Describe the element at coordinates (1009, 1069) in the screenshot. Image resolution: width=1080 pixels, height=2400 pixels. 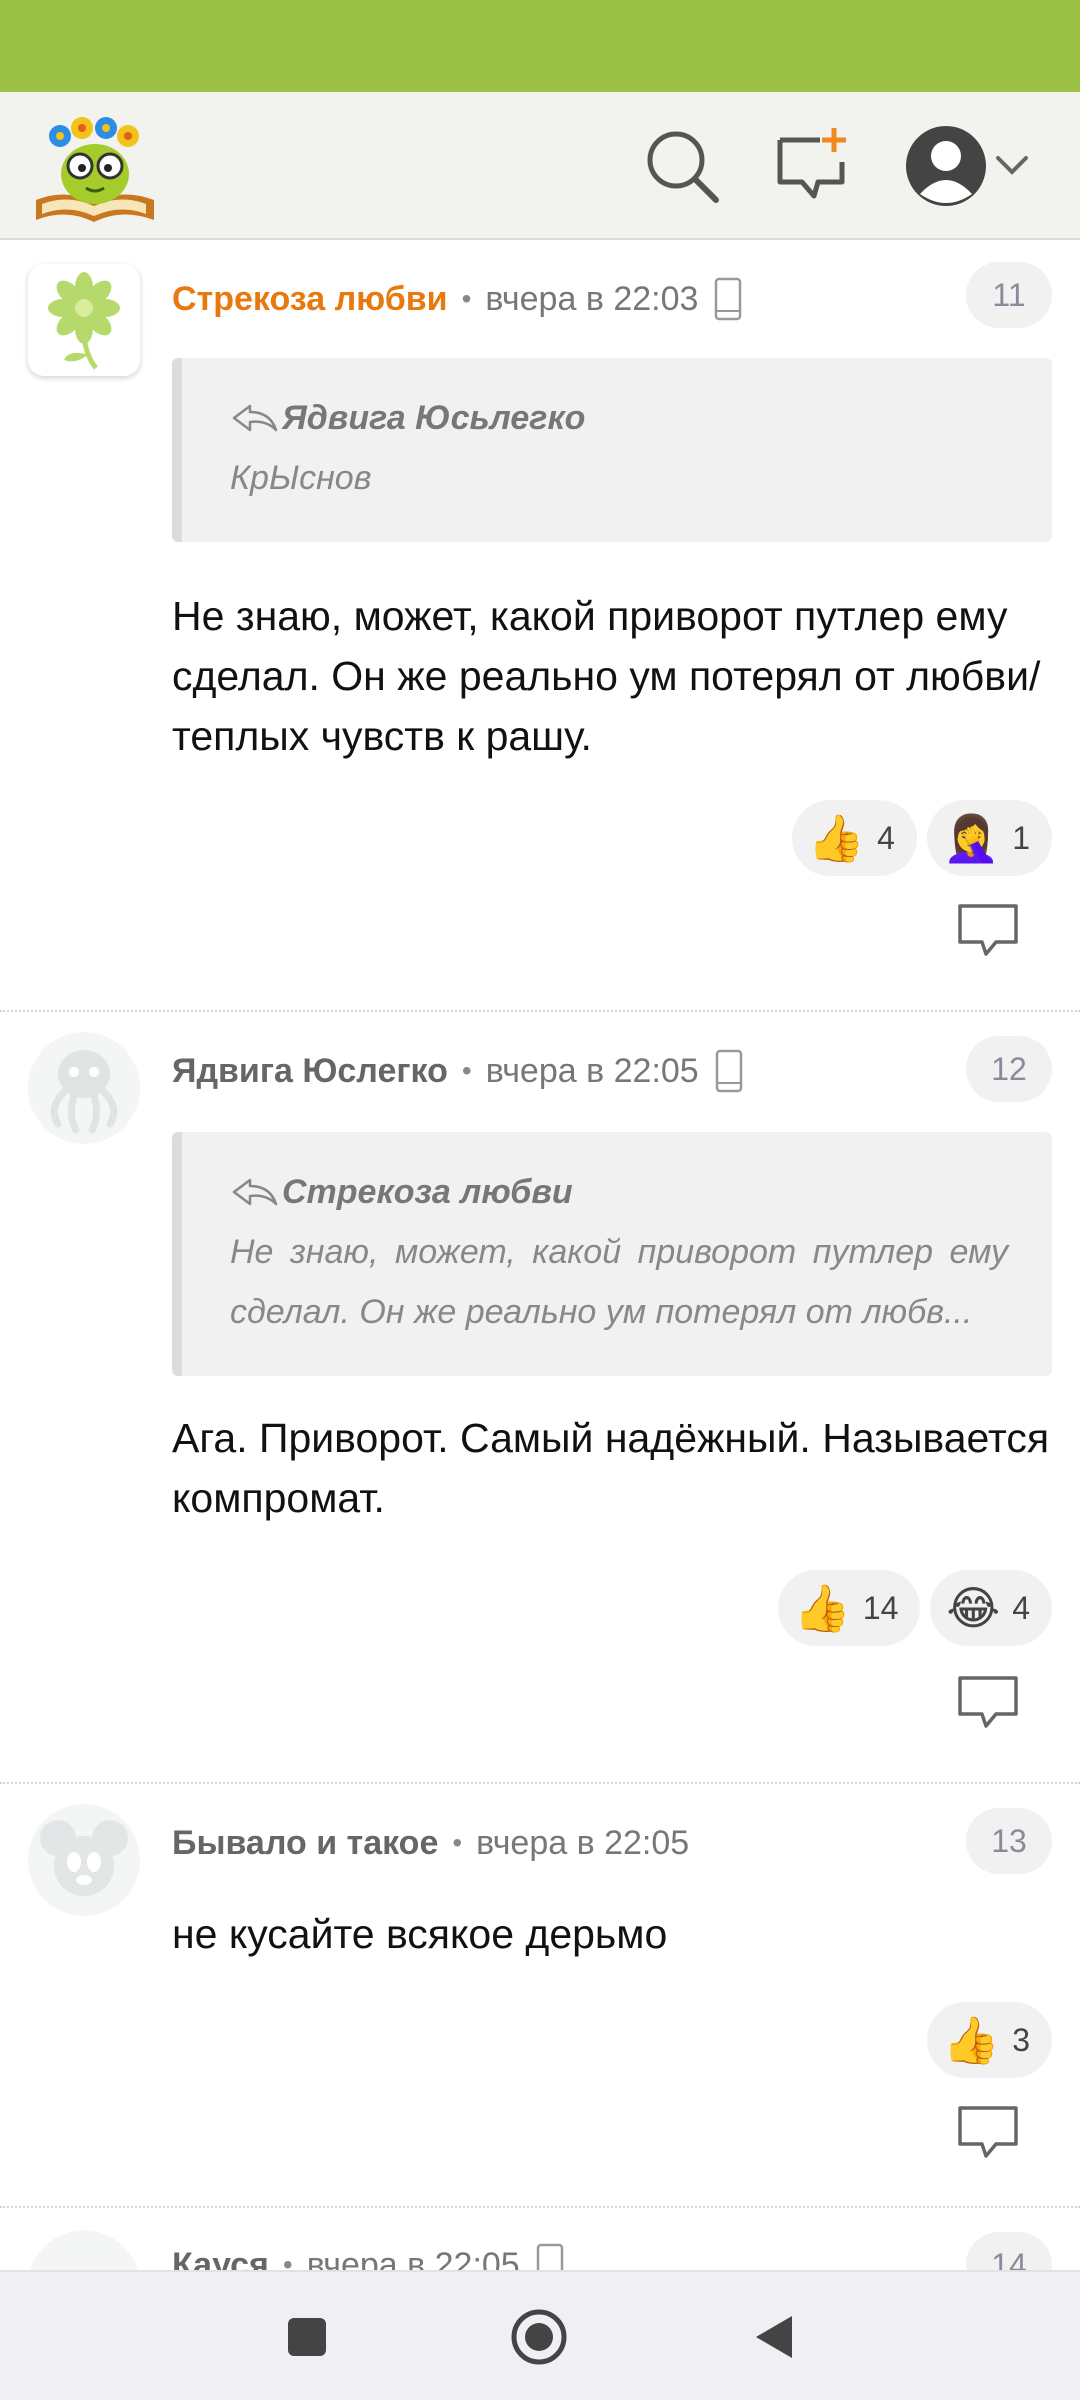
I see `comment-number: 12` at that location.